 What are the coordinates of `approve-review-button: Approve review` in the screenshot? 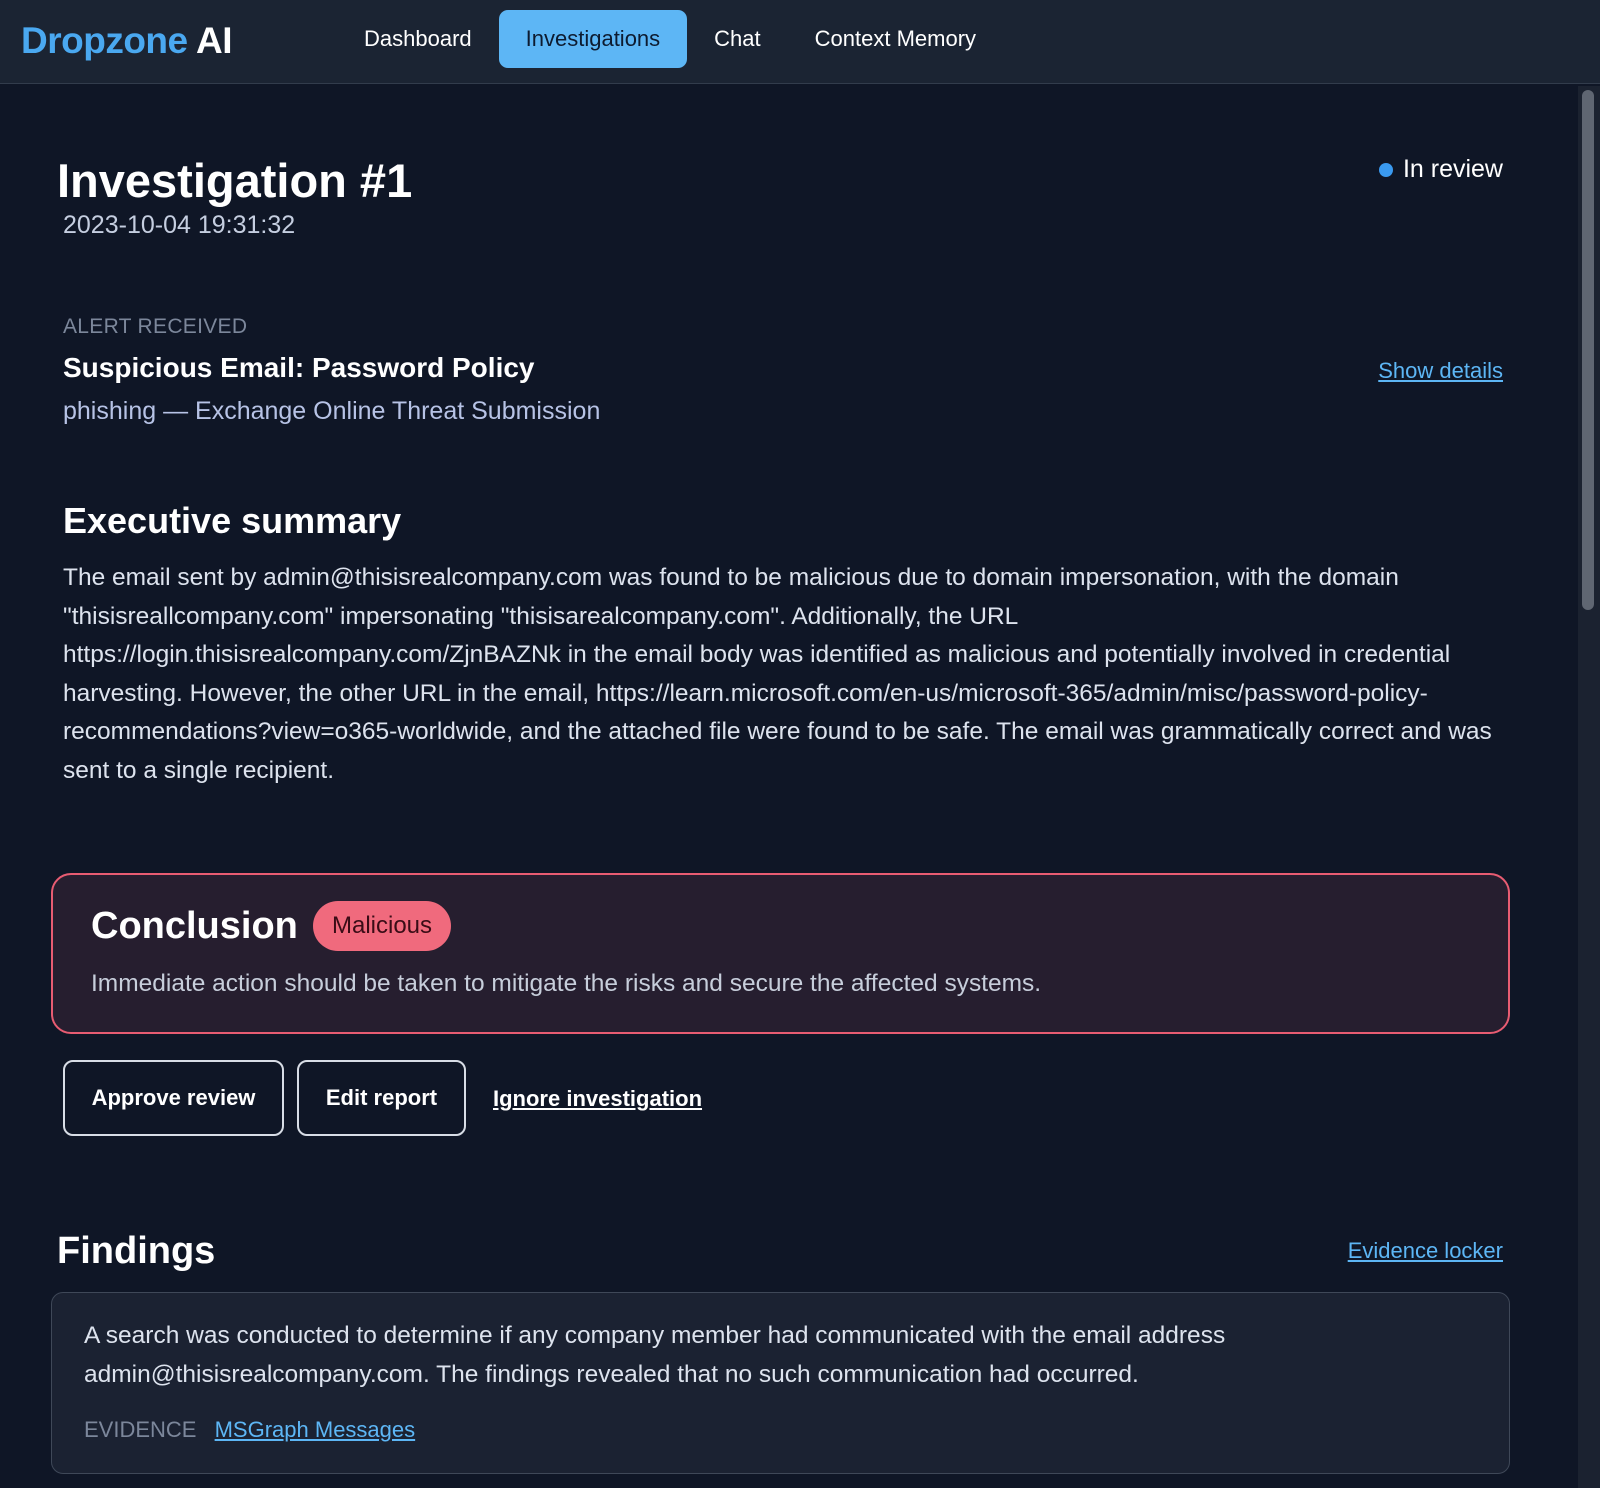 It's located at (173, 1098).